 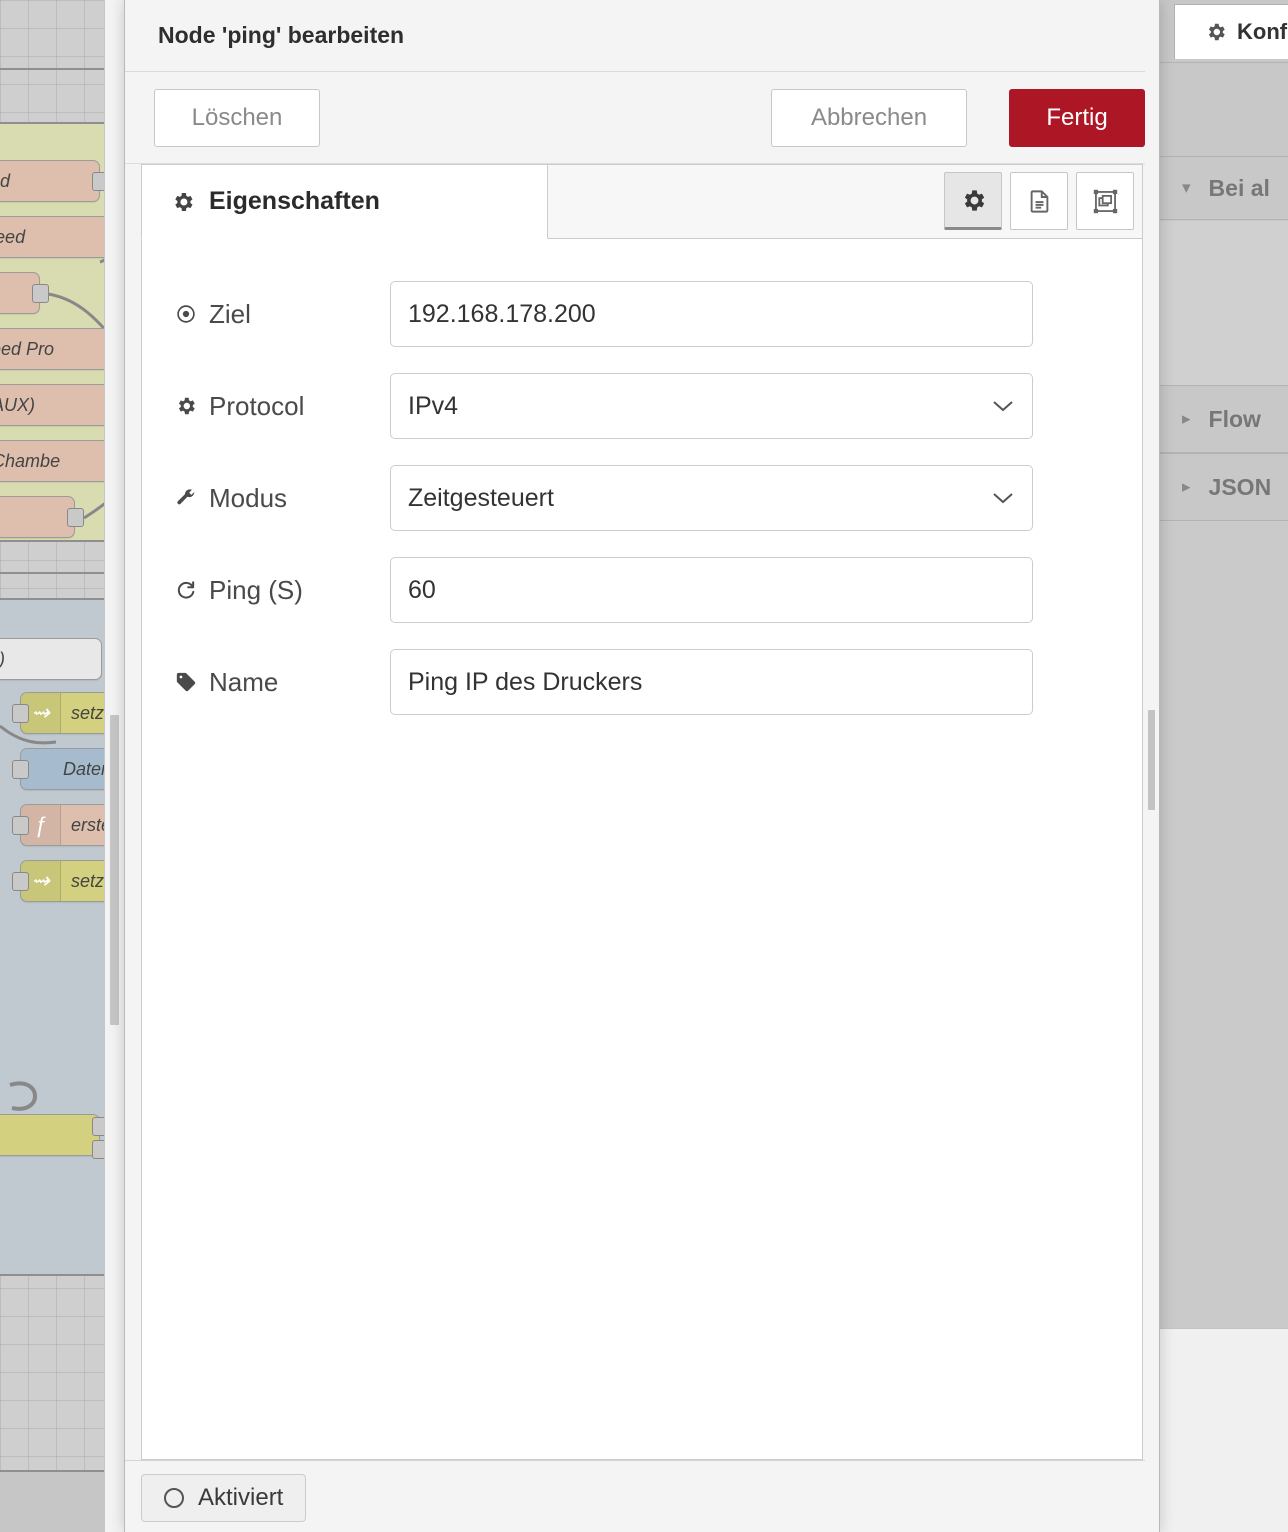 I want to click on description-document-icon-button, so click(x=1039, y=201).